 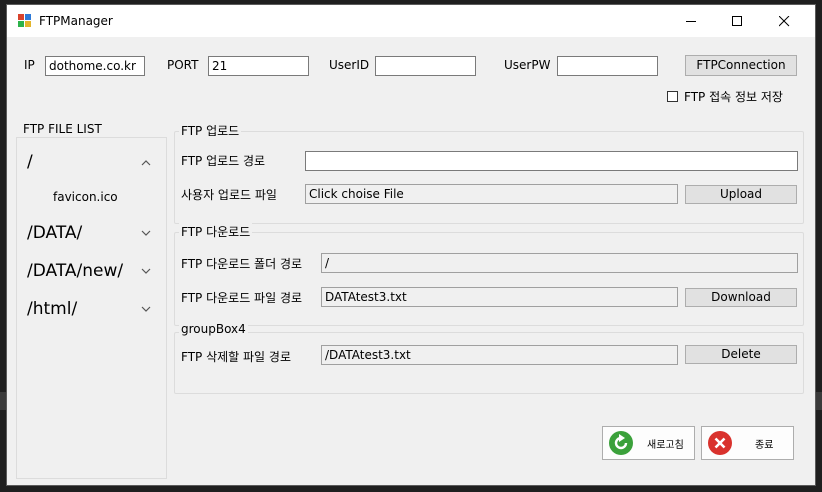 What do you see at coordinates (242, 264) in the screenshot?
I see `download-folder-label: FTP 다운로드 폴더 경로` at bounding box center [242, 264].